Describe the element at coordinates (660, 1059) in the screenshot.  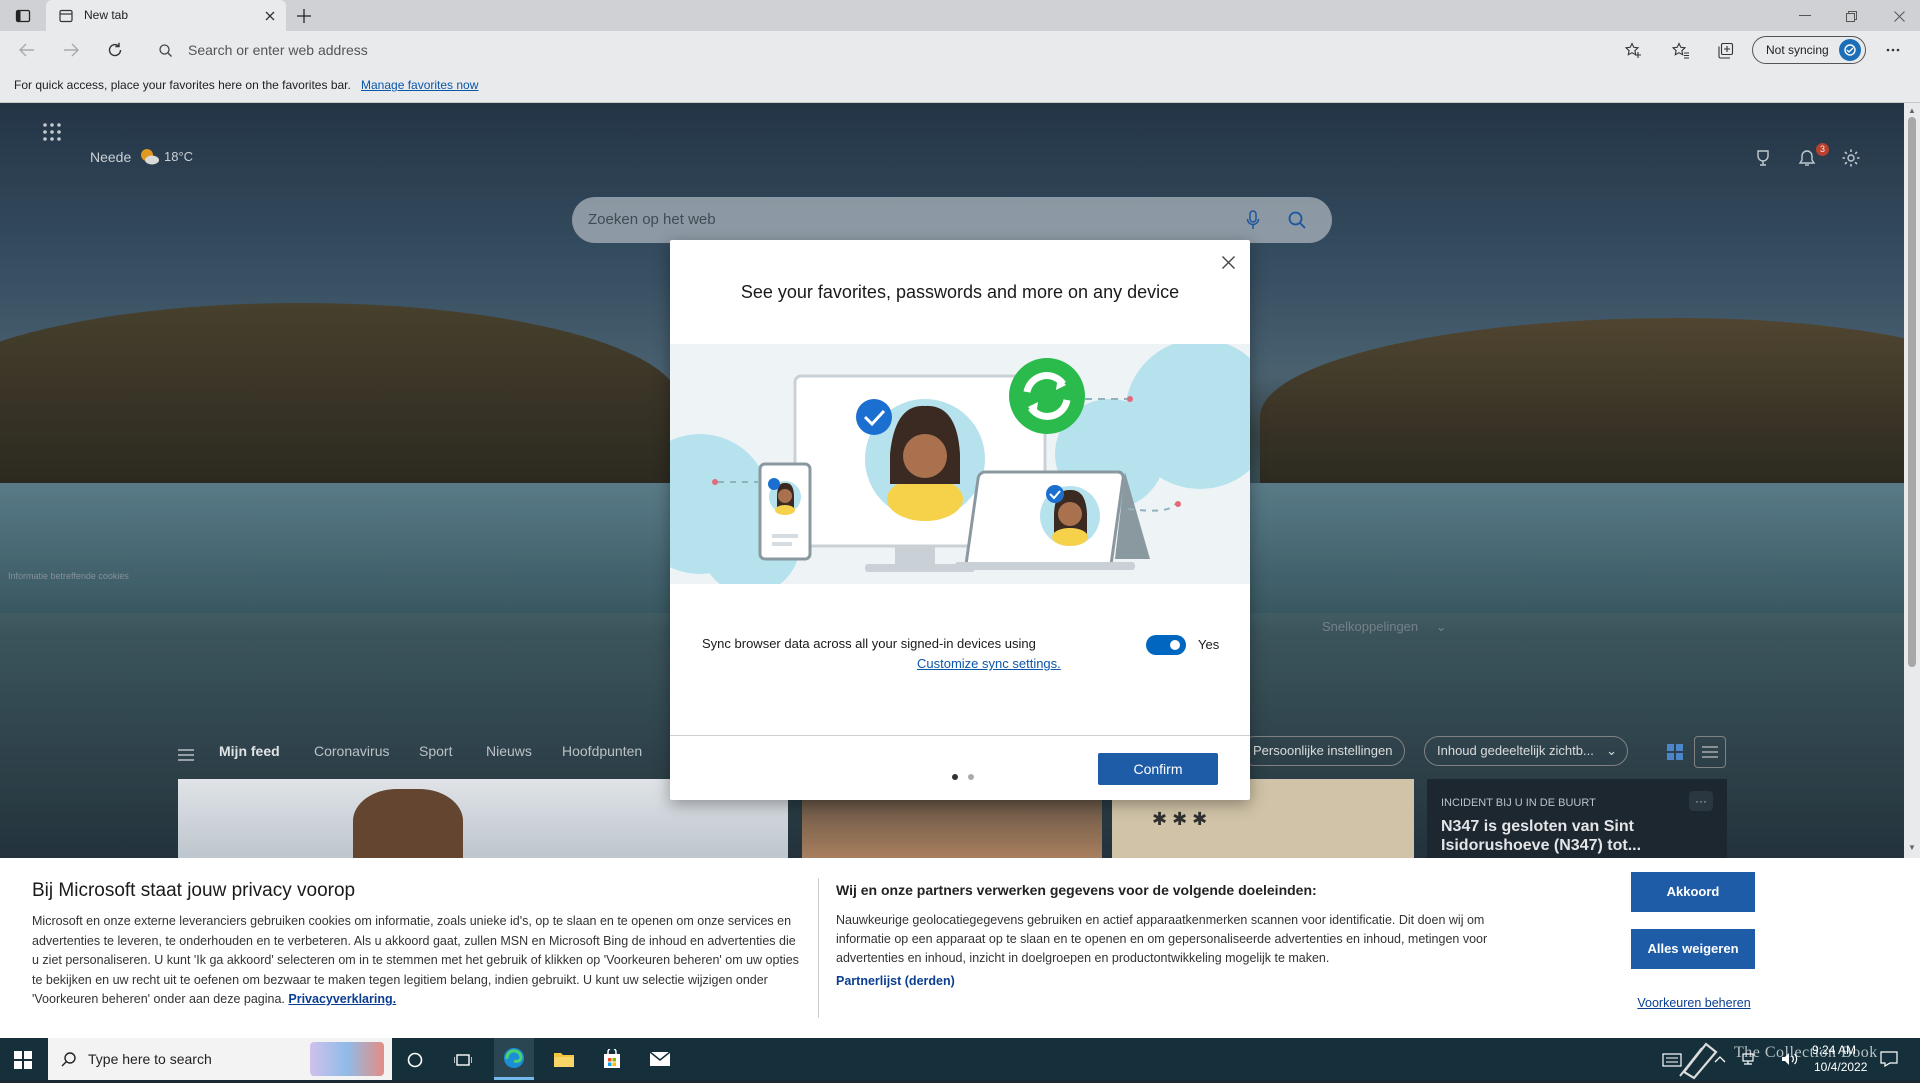
I see `mail-icon` at that location.